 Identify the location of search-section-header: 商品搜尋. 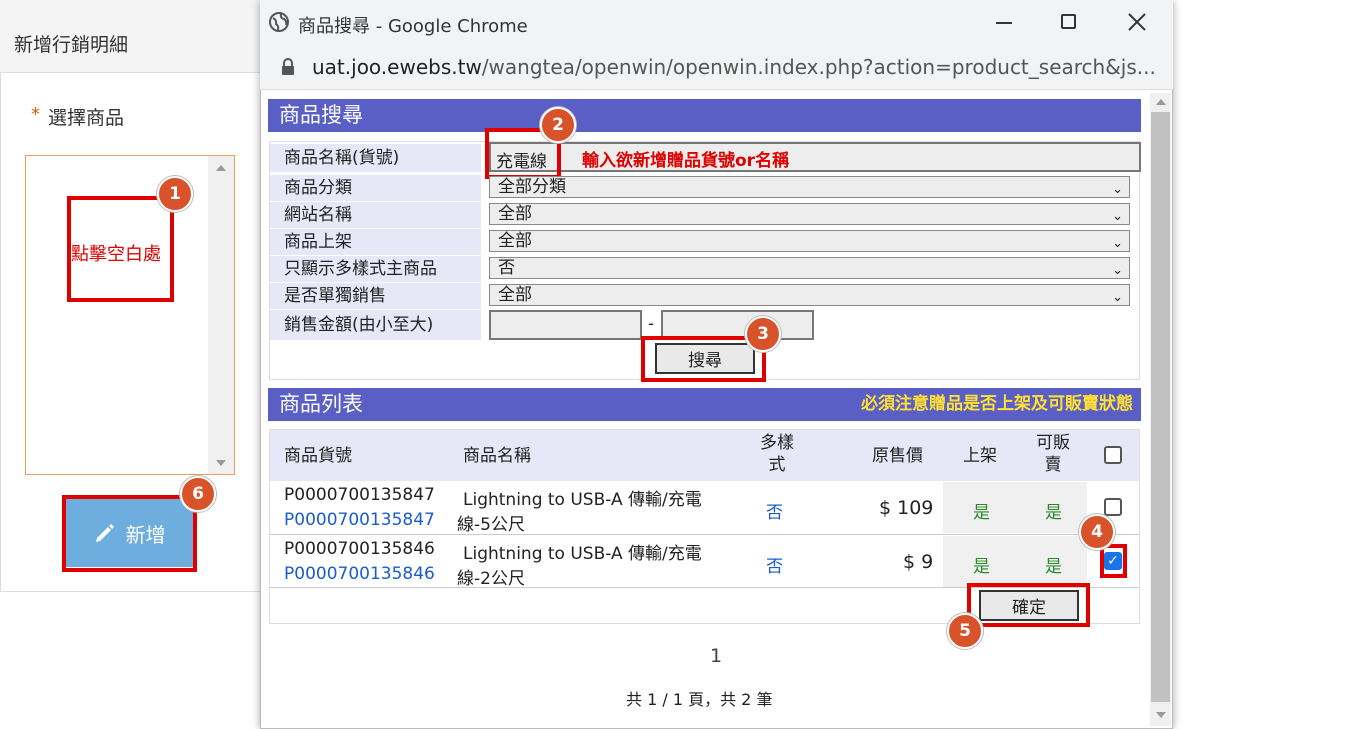
(704, 115).